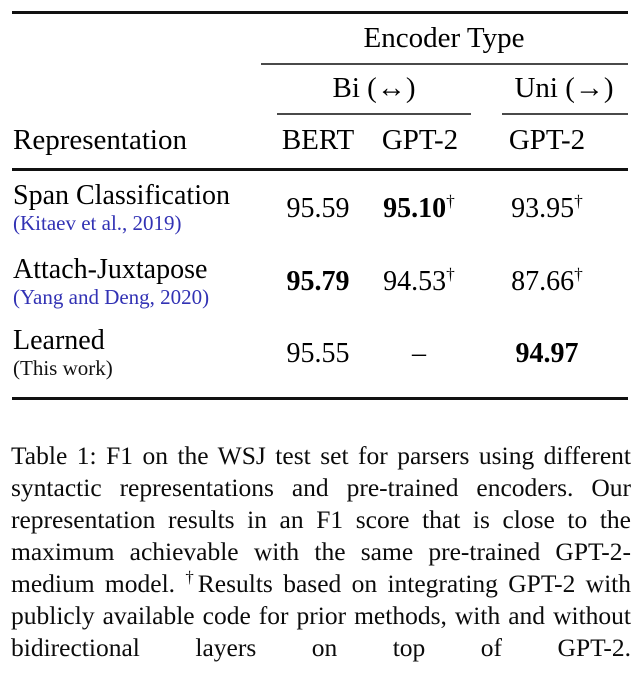 The width and height of the screenshot is (640, 681). What do you see at coordinates (110, 269) in the screenshot?
I see `row-name: Attach-Juxtapose` at bounding box center [110, 269].